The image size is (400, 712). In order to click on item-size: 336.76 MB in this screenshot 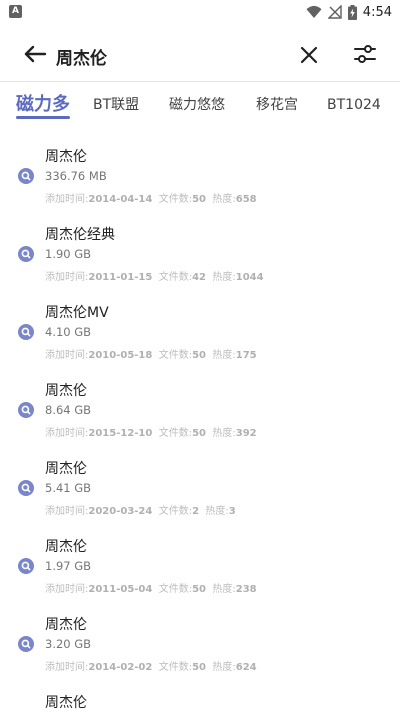, I will do `click(76, 176)`.